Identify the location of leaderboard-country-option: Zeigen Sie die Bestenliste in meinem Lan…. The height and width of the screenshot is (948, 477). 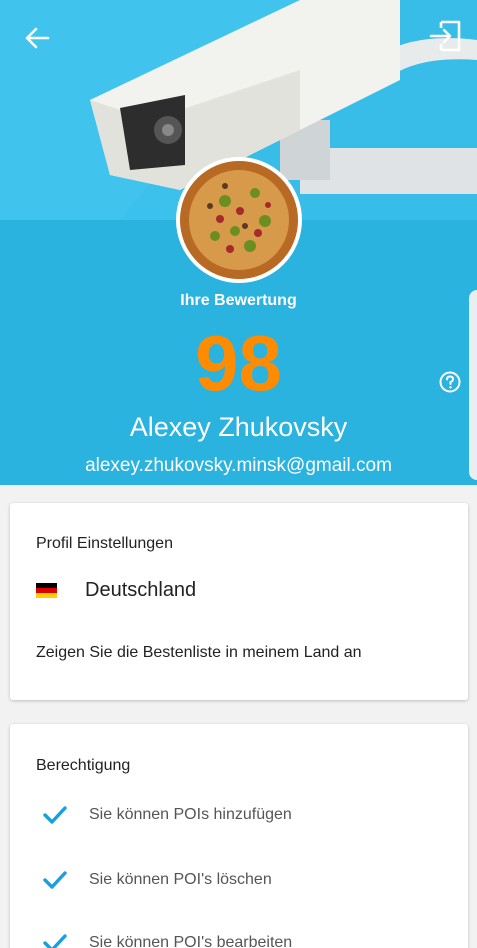
(199, 653).